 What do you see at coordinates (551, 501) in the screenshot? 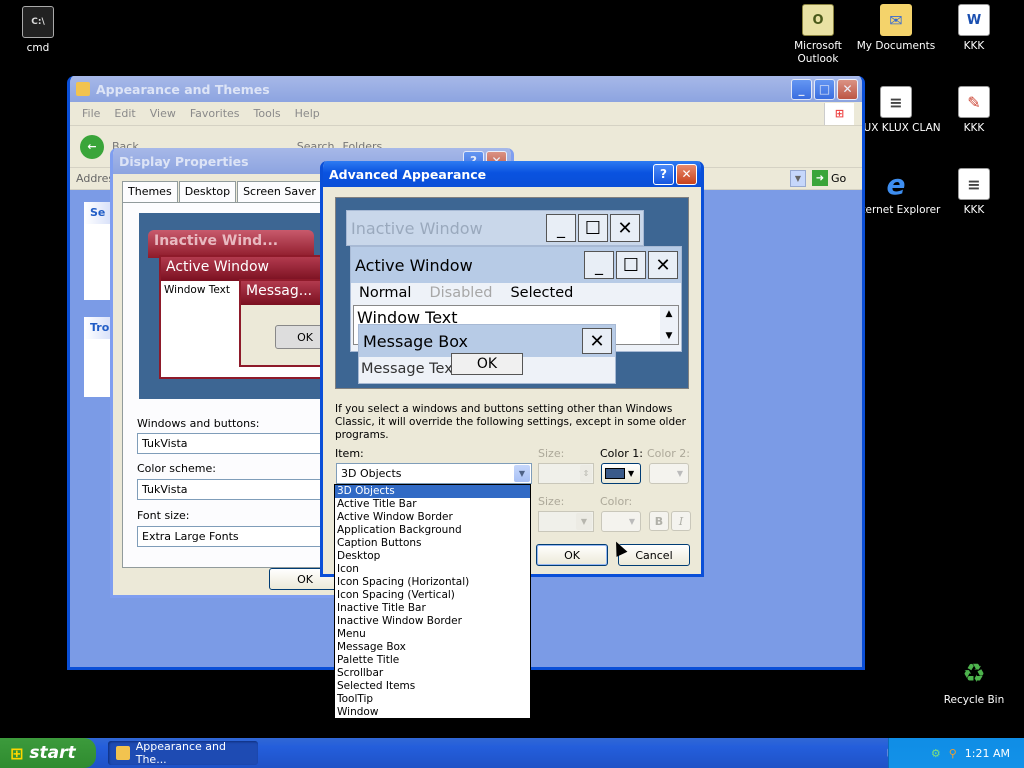
I see `font-size-label: Size:` at bounding box center [551, 501].